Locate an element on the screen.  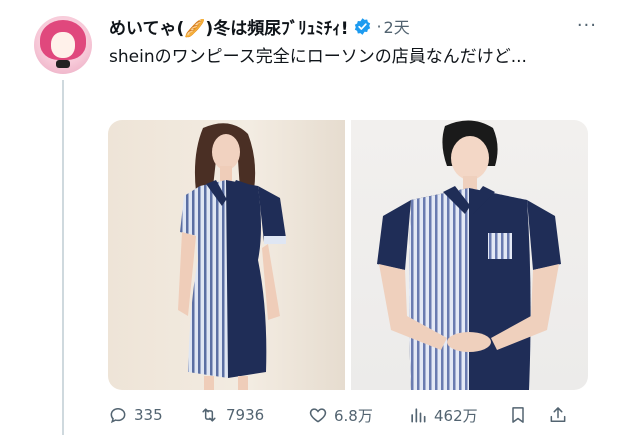
share-button is located at coordinates (563, 415).